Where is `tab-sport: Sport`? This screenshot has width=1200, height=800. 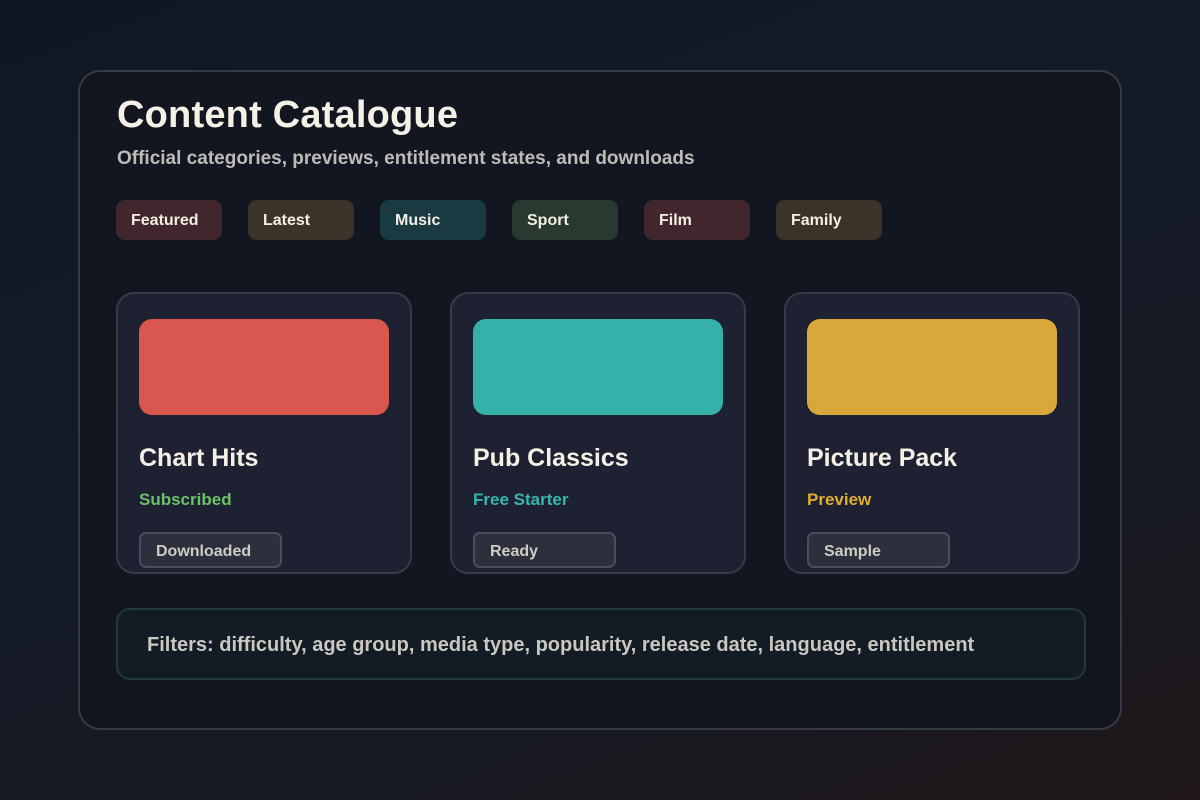 tab-sport: Sport is located at coordinates (565, 220).